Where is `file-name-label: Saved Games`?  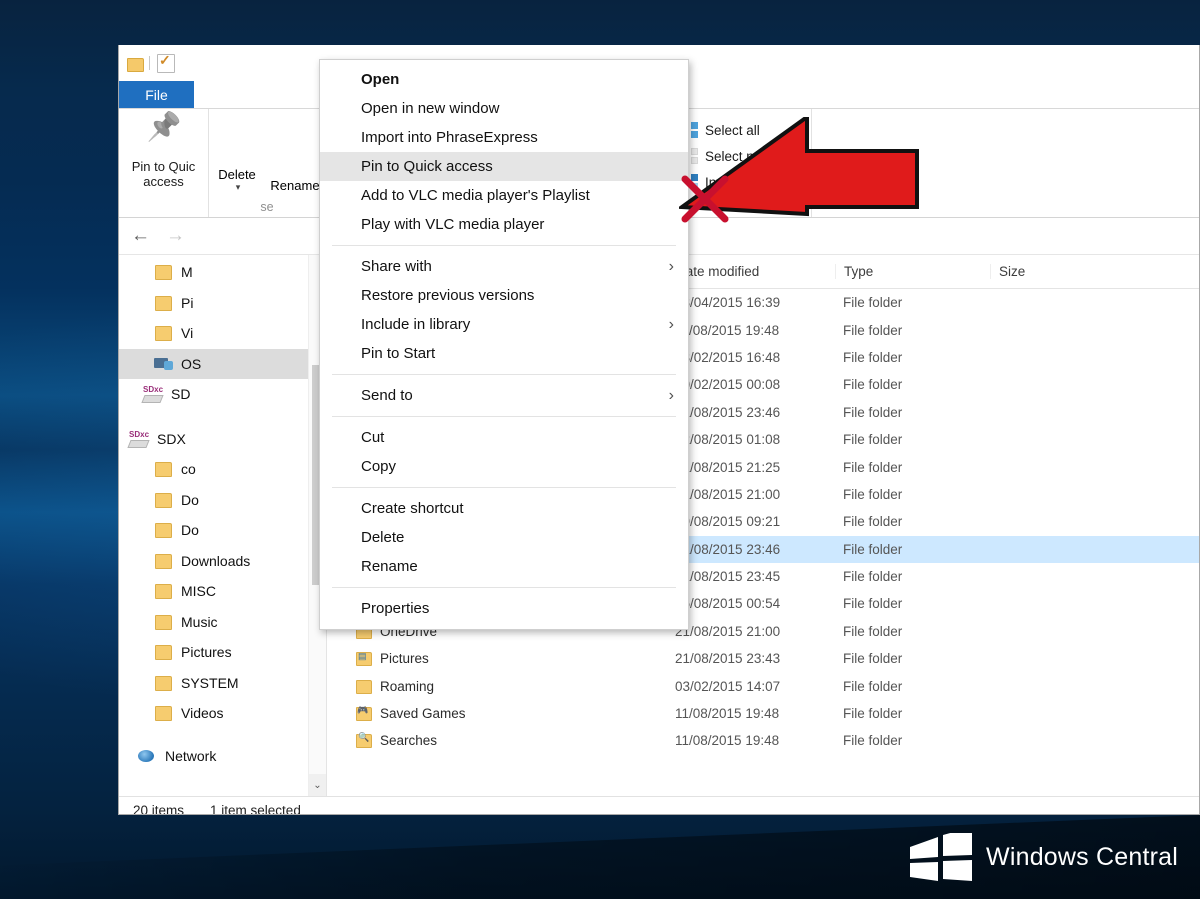 file-name-label: Saved Games is located at coordinates (423, 714).